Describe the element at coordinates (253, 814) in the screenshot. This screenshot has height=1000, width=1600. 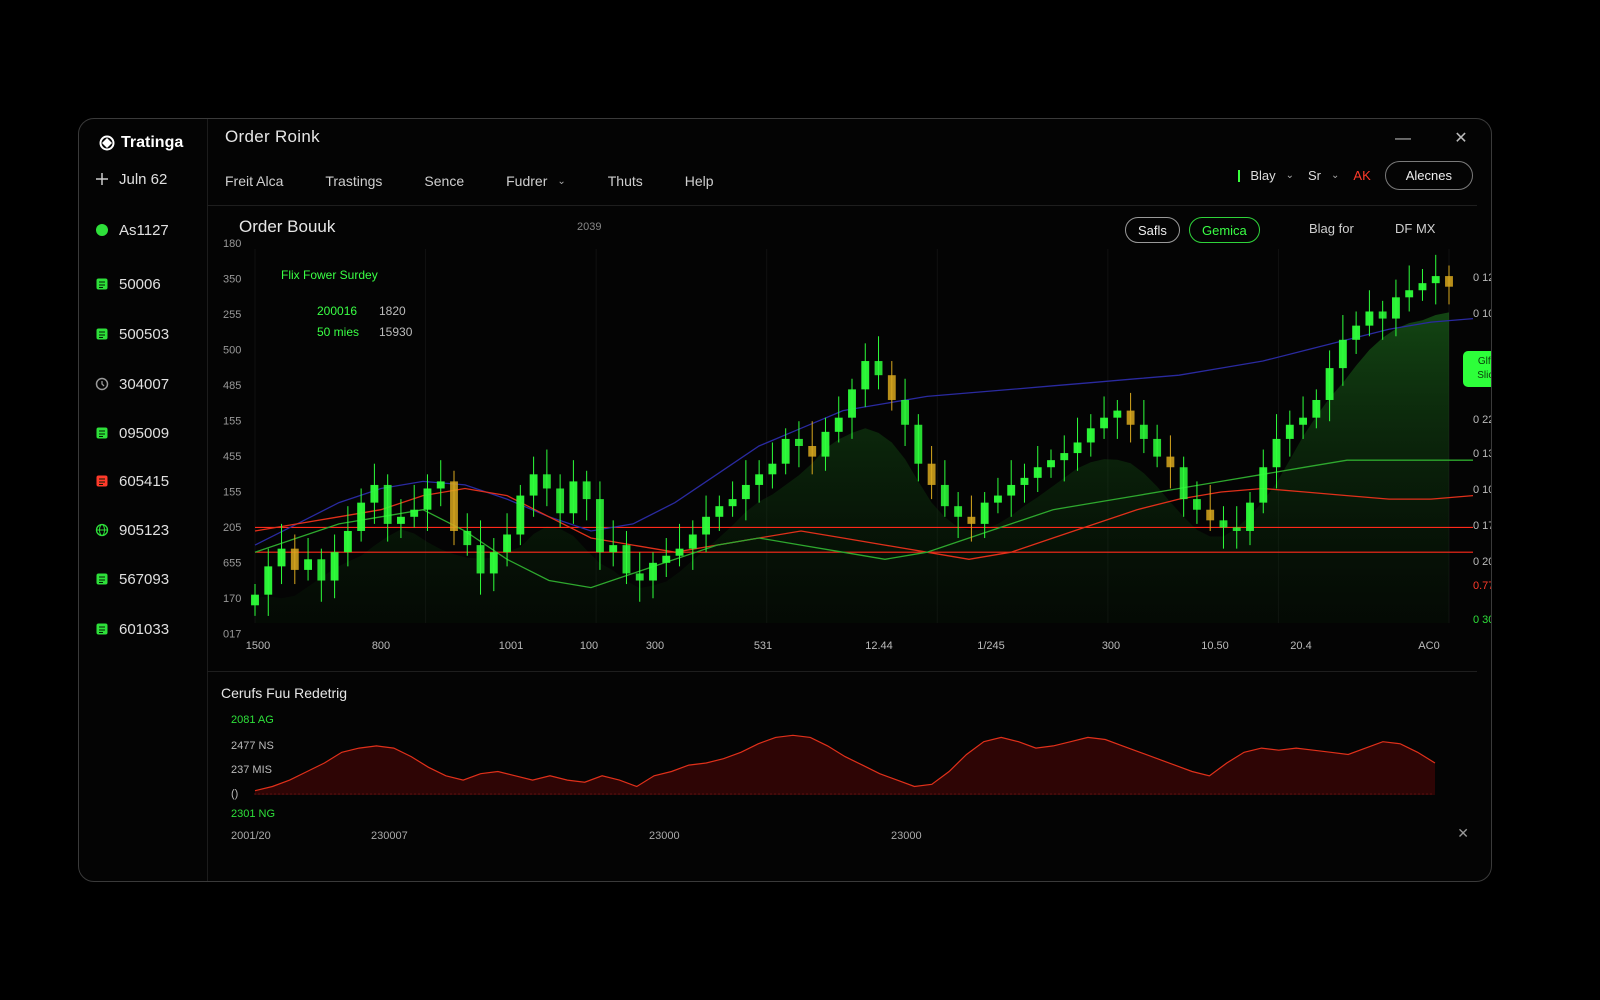
I see `sub-y-label: 2301 NG` at that location.